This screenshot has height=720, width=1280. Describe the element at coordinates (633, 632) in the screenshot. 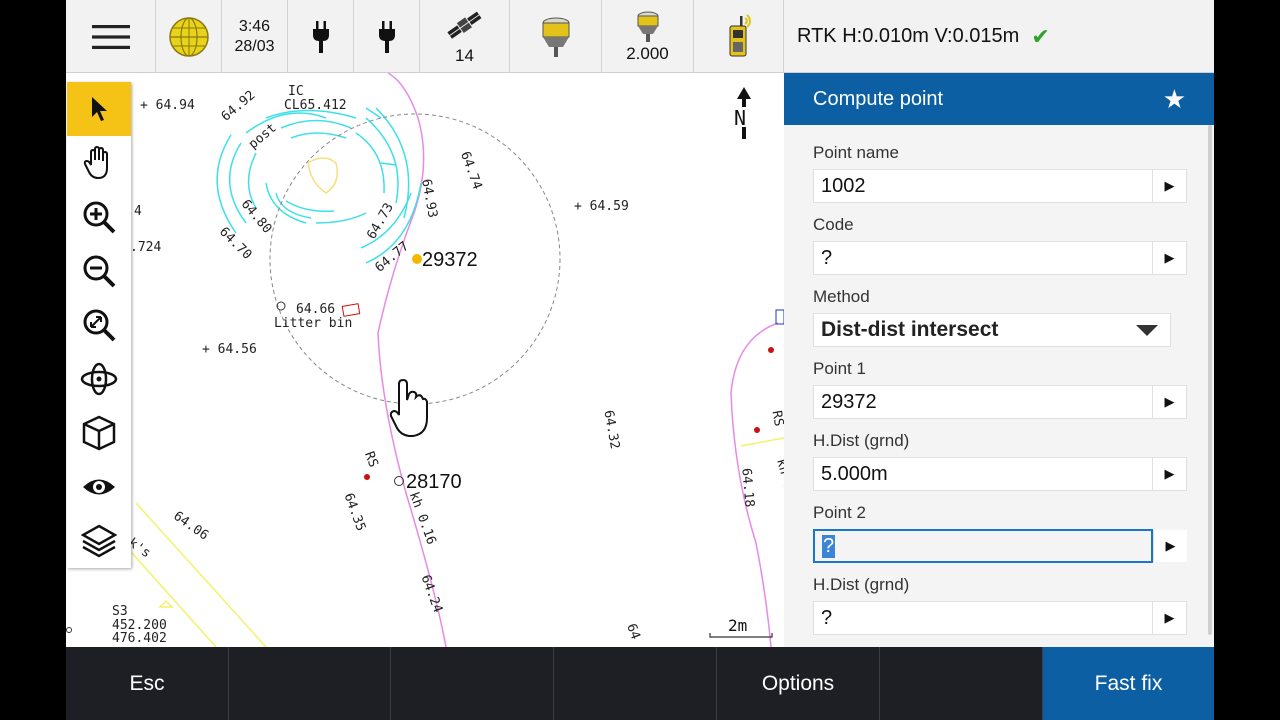

I see `map-label: 64` at that location.